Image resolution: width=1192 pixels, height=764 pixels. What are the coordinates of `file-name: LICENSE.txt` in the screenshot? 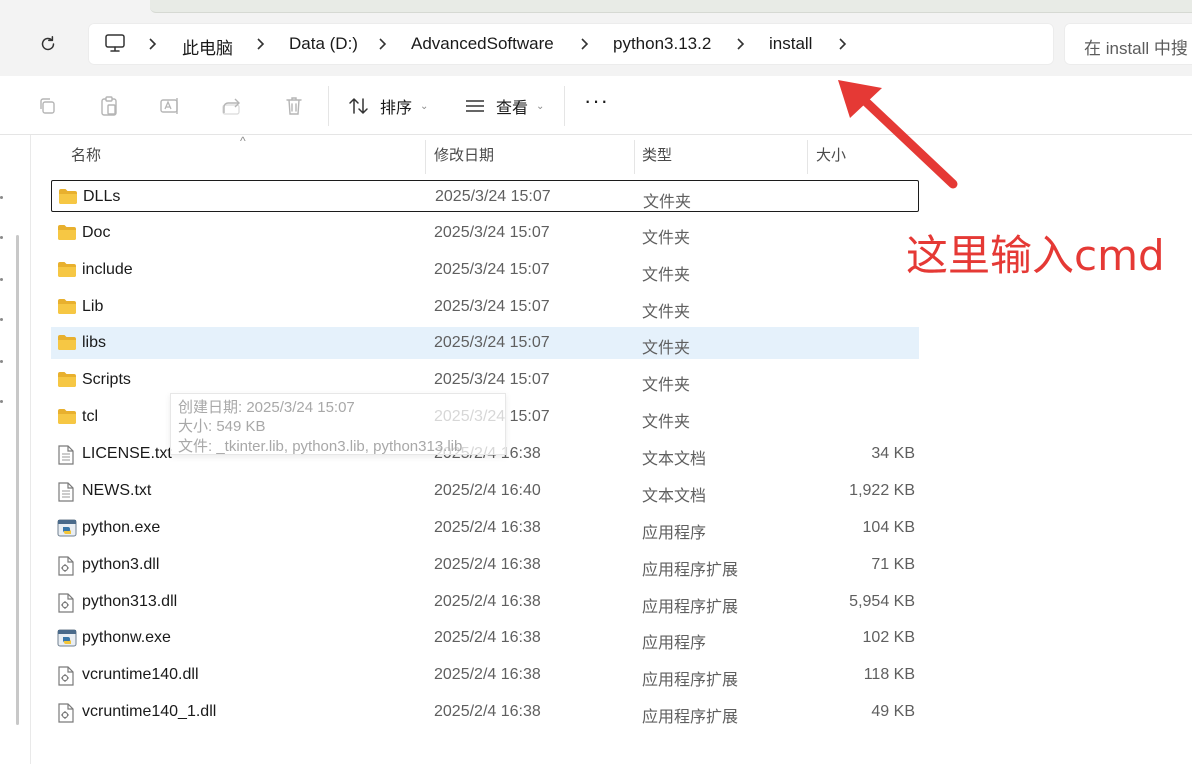 It's located at (127, 453).